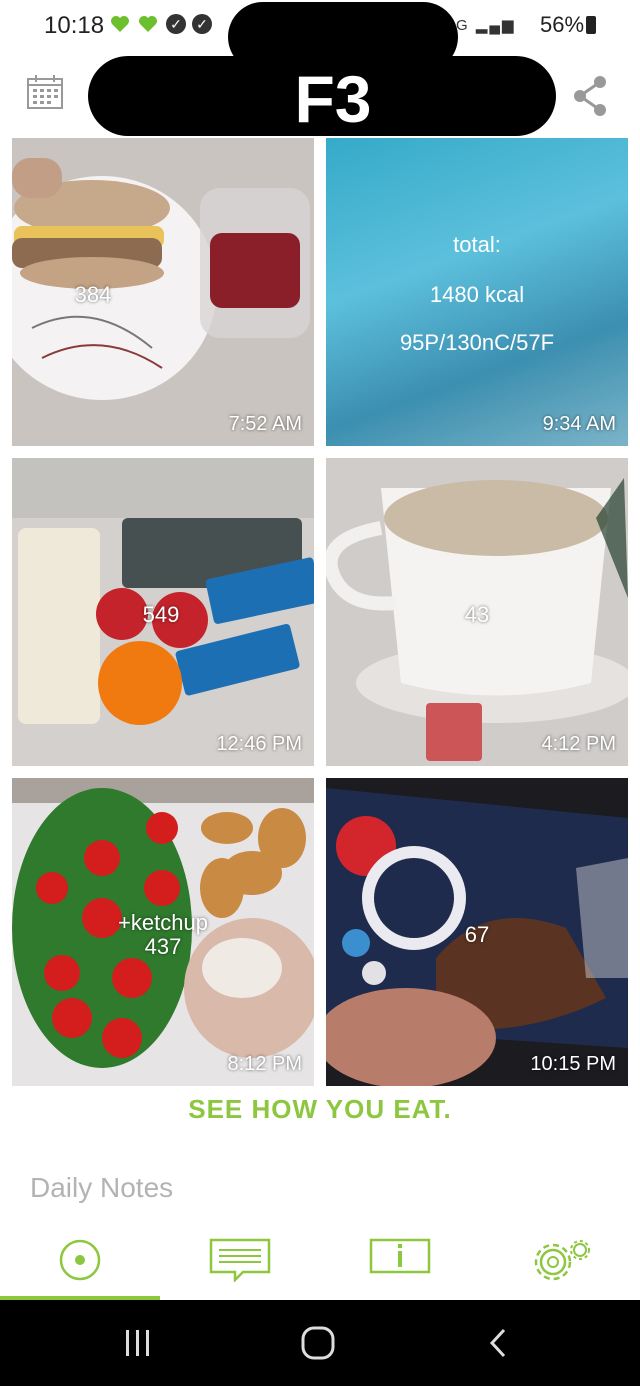 The width and height of the screenshot is (640, 1386). Describe the element at coordinates (498, 1344) in the screenshot. I see `back-icon` at that location.